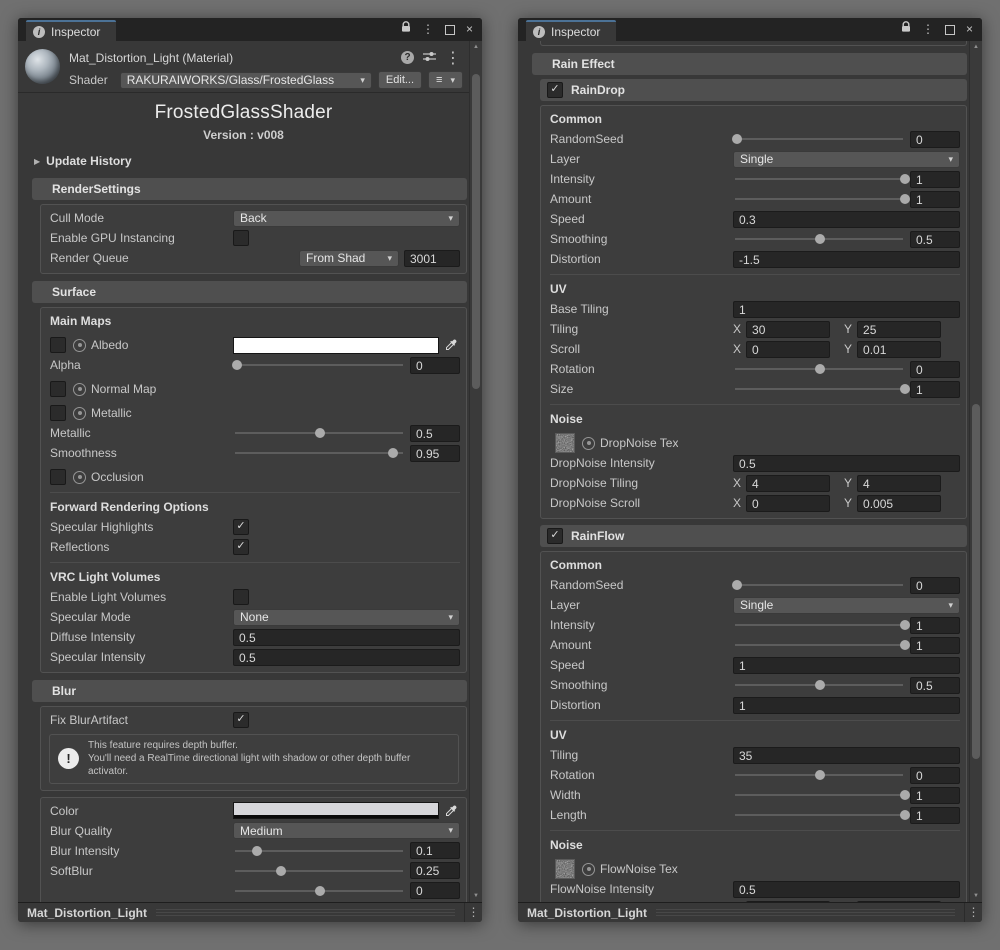 Image resolution: width=1000 pixels, height=950 pixels. Describe the element at coordinates (435, 433) in the screenshot. I see `metallic-value-field: 0.5` at that location.